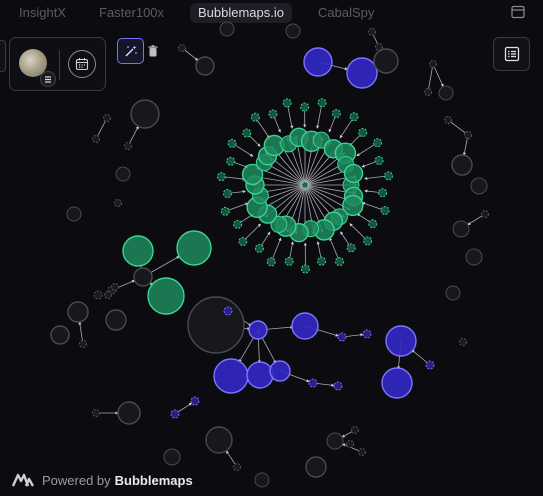 The width and height of the screenshot is (543, 496). Describe the element at coordinates (511, 54) in the screenshot. I see `wallet-list-button` at that location.